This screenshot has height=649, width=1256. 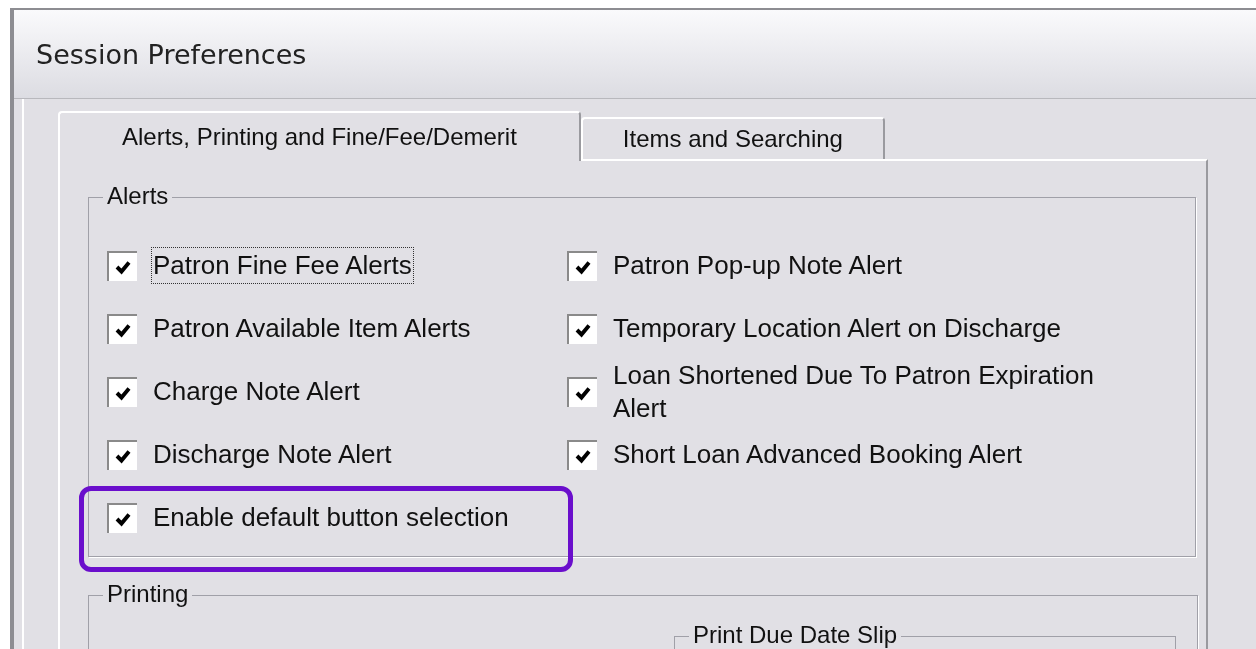 What do you see at coordinates (331, 517) in the screenshot?
I see `checkbox-label: Enable default button selection` at bounding box center [331, 517].